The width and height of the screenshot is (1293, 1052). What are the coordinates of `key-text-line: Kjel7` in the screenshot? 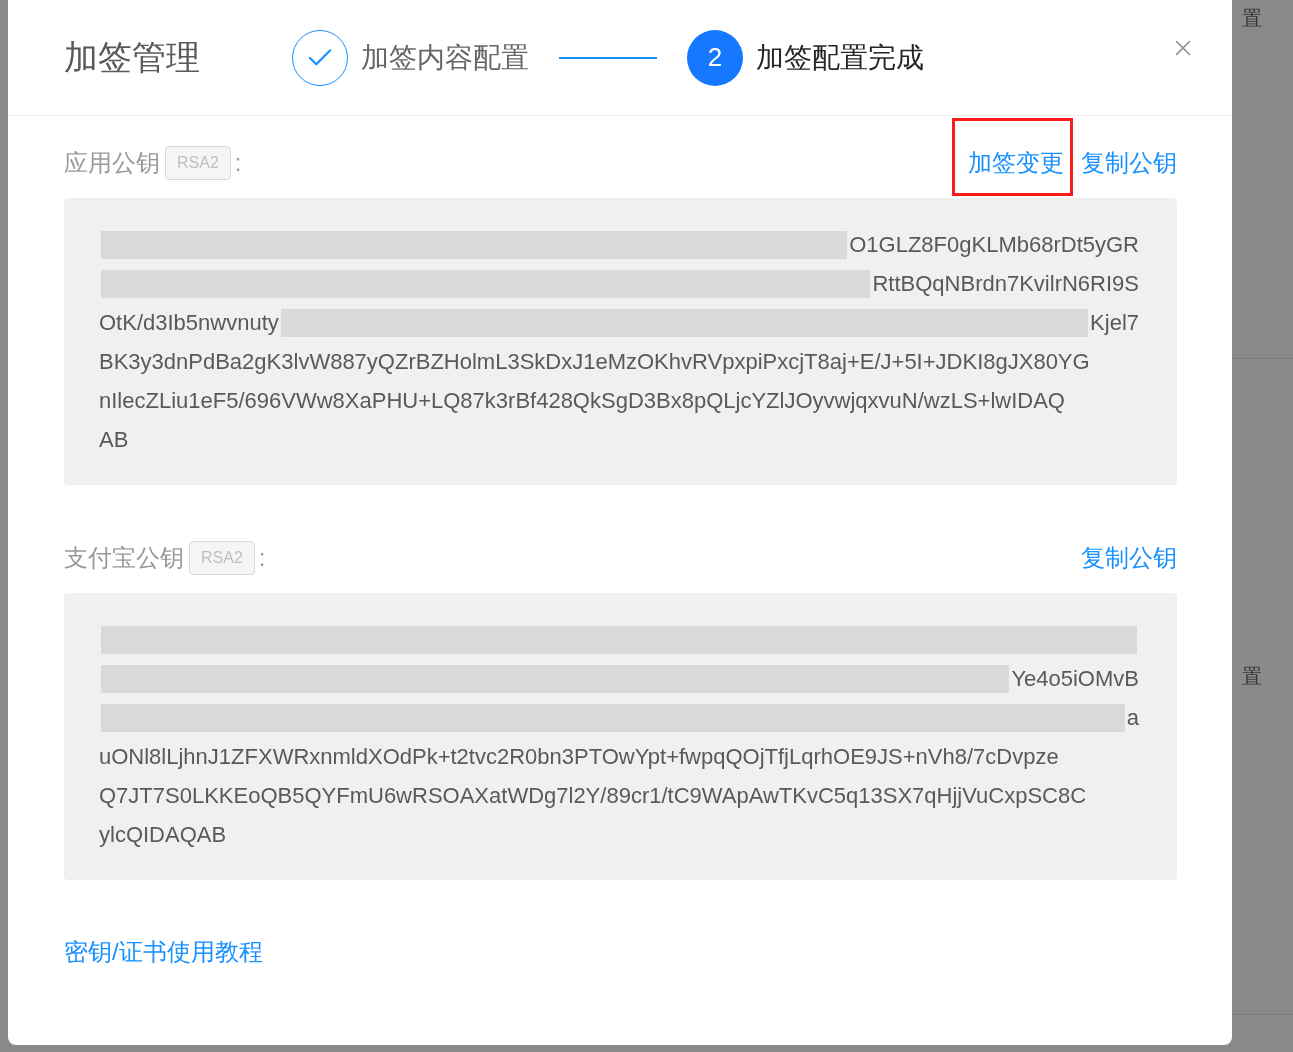 It's located at (1114, 322).